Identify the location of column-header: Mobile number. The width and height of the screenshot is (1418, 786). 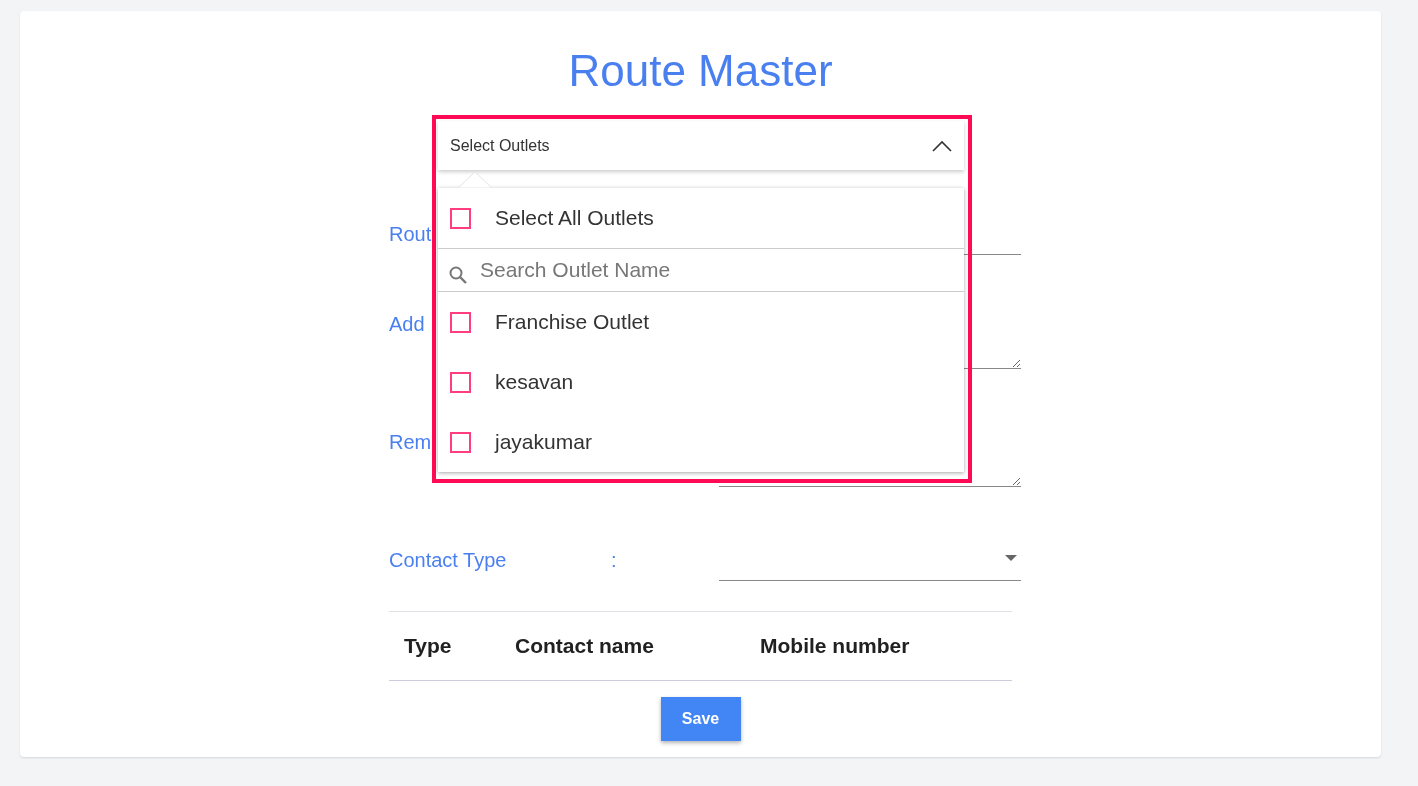
(835, 646).